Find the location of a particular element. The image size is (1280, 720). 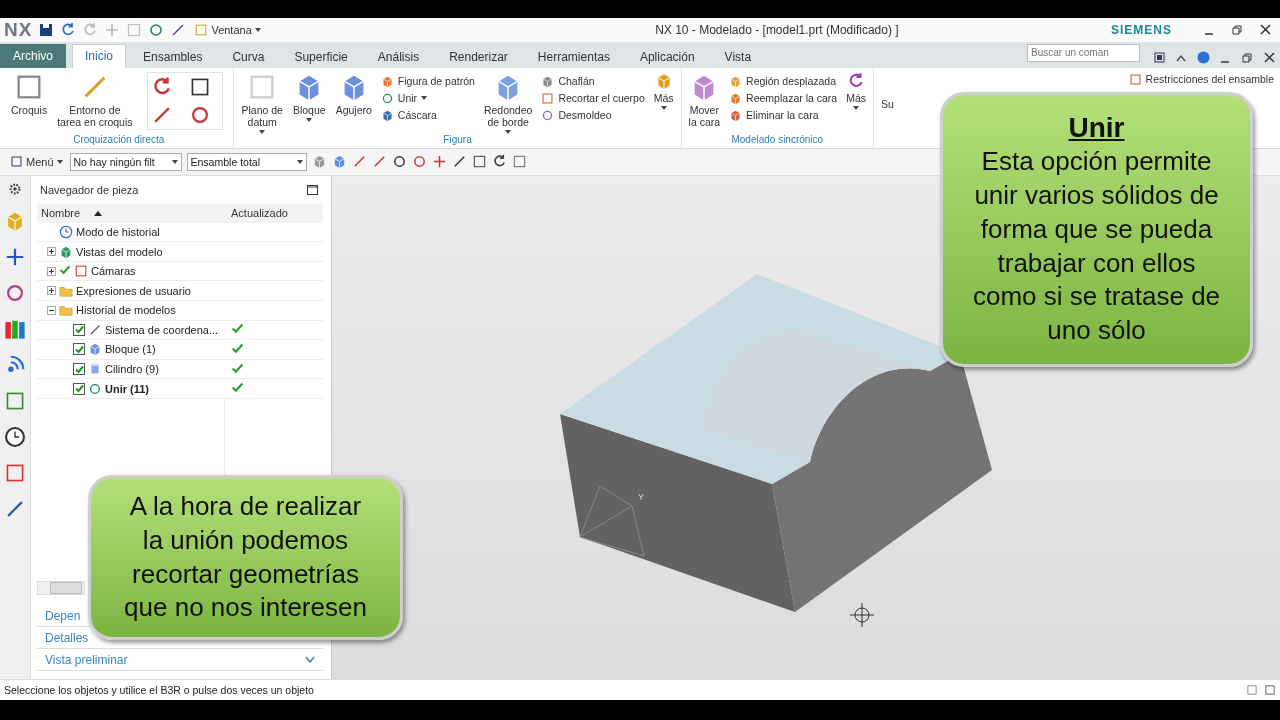

assembly-constraints-button: Restricciones del ensamble is located at coordinates (1201, 79).